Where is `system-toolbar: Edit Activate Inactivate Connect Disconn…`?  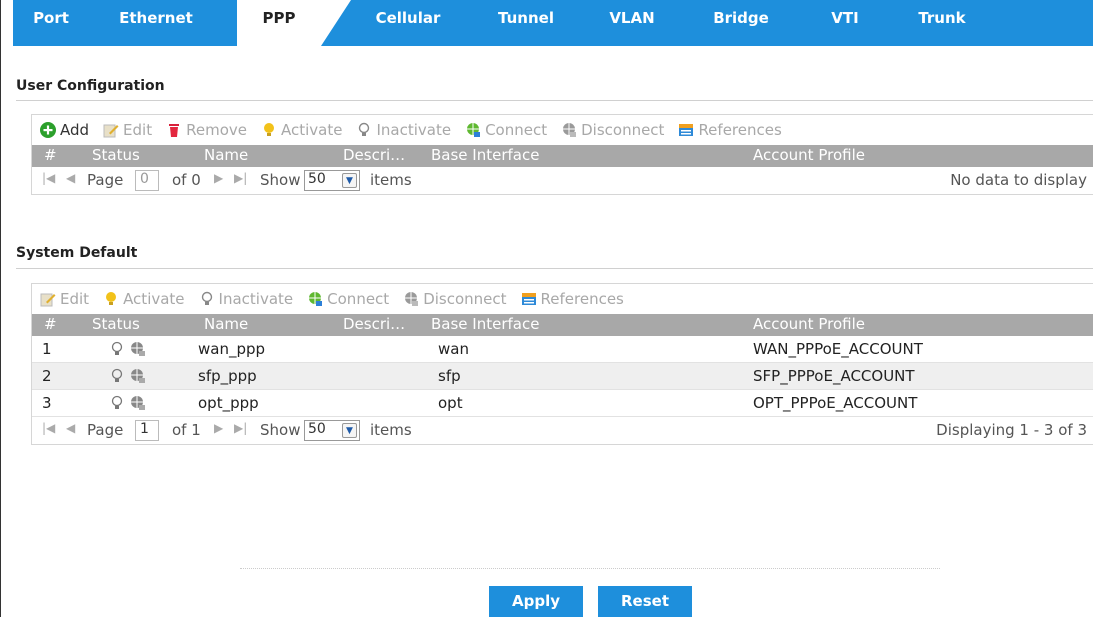 system-toolbar: Edit Activate Inactivate Connect Disconn… is located at coordinates (562, 299).